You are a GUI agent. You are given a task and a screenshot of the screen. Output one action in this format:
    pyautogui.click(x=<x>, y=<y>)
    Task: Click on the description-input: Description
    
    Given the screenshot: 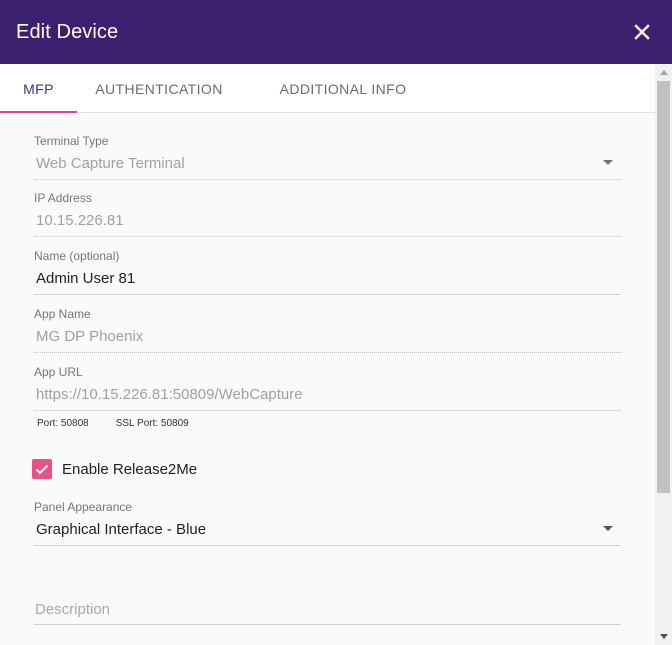 What is the action you would take?
    pyautogui.click(x=327, y=613)
    